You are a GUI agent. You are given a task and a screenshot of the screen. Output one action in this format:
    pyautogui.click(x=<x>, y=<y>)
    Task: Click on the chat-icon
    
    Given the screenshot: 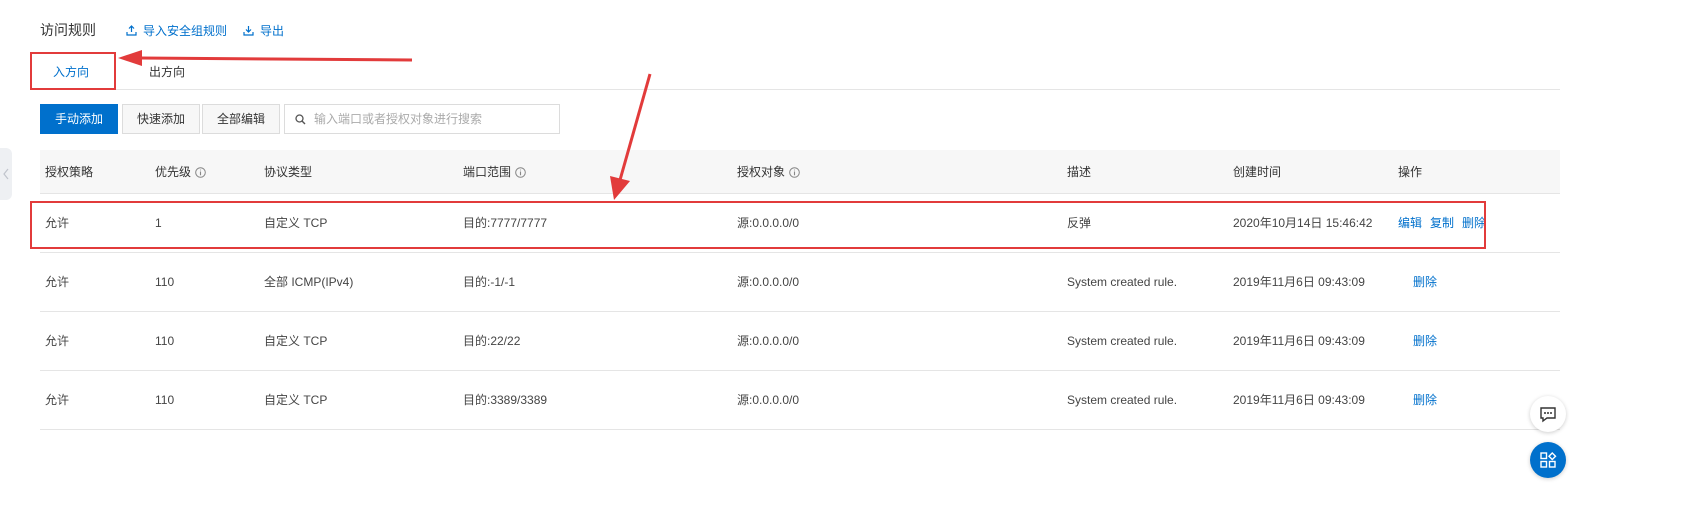 What is the action you would take?
    pyautogui.click(x=1548, y=415)
    